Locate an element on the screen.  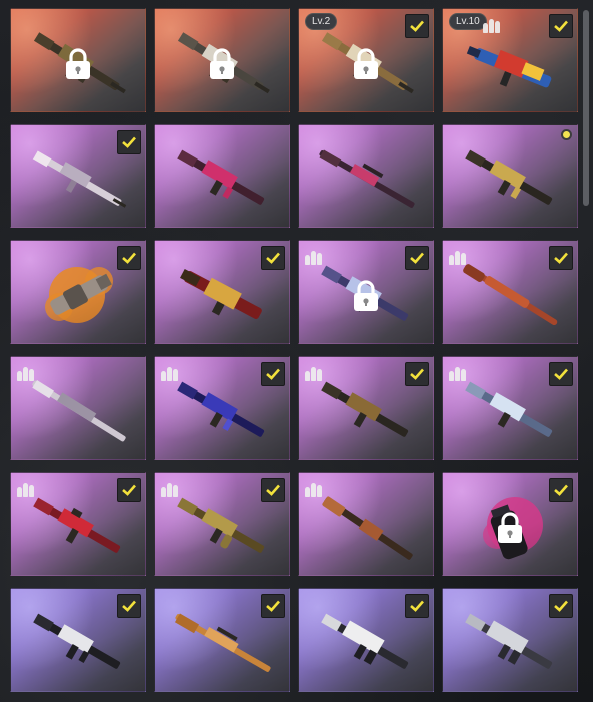
scrollbar is located at coordinates (586, 108).